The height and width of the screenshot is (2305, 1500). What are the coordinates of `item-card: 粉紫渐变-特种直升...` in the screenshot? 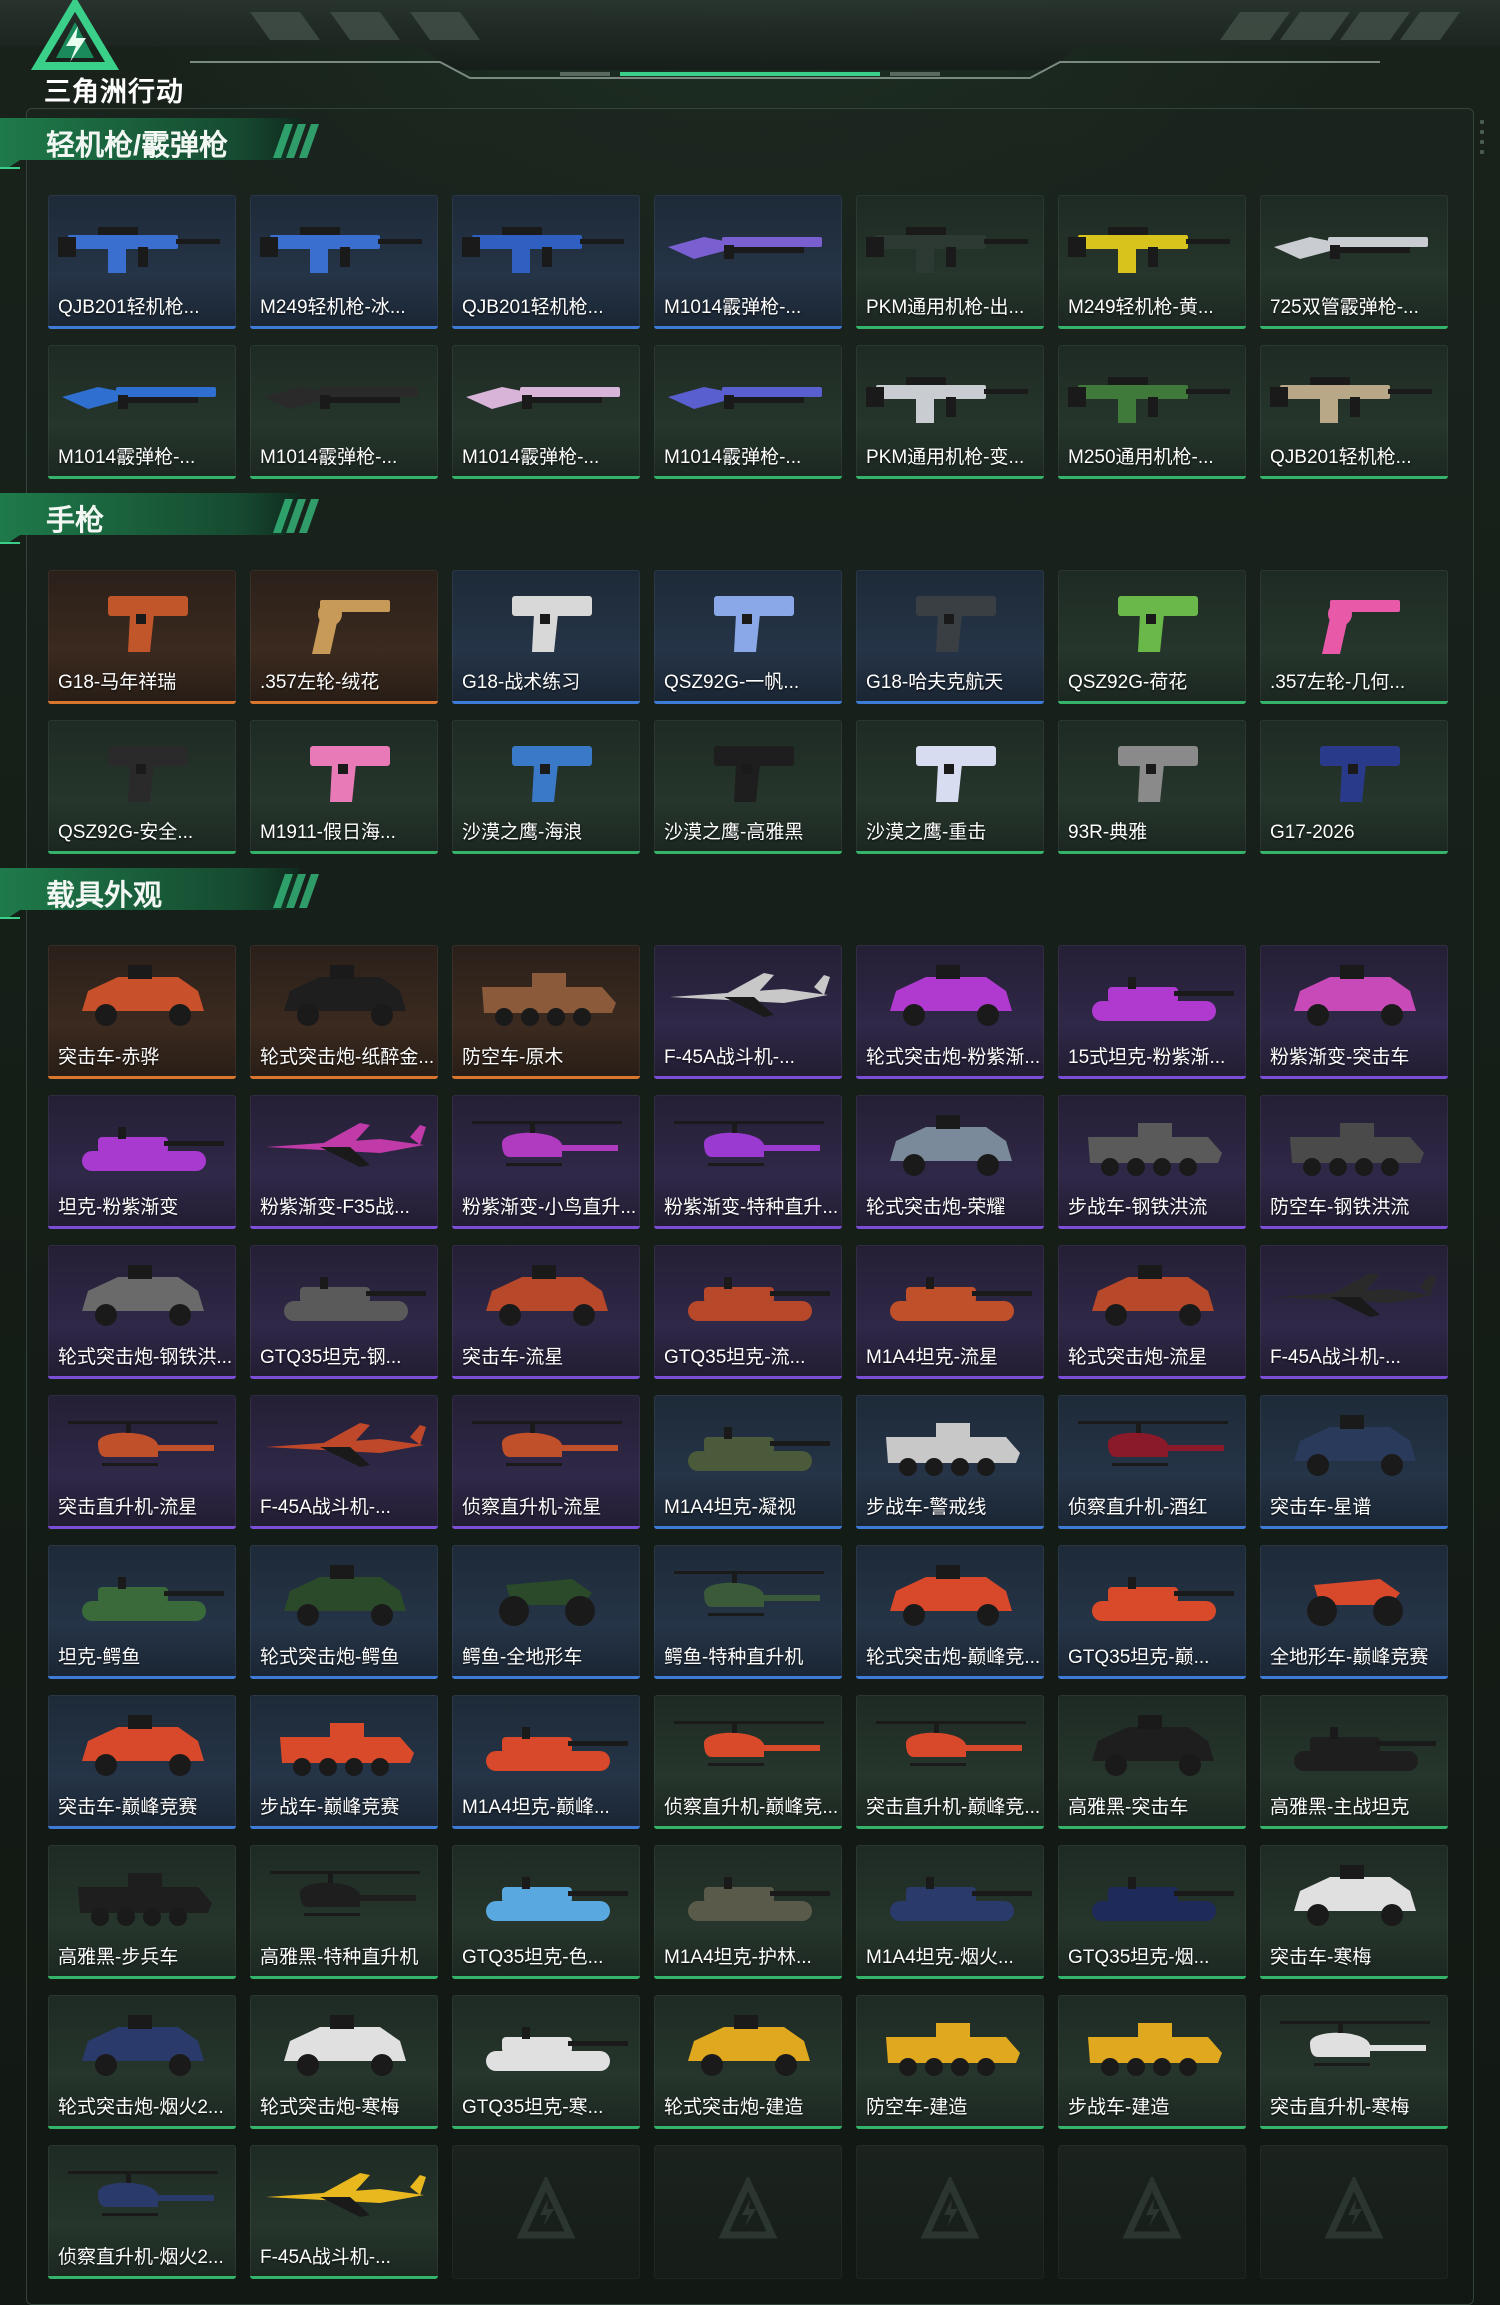 It's located at (748, 1162).